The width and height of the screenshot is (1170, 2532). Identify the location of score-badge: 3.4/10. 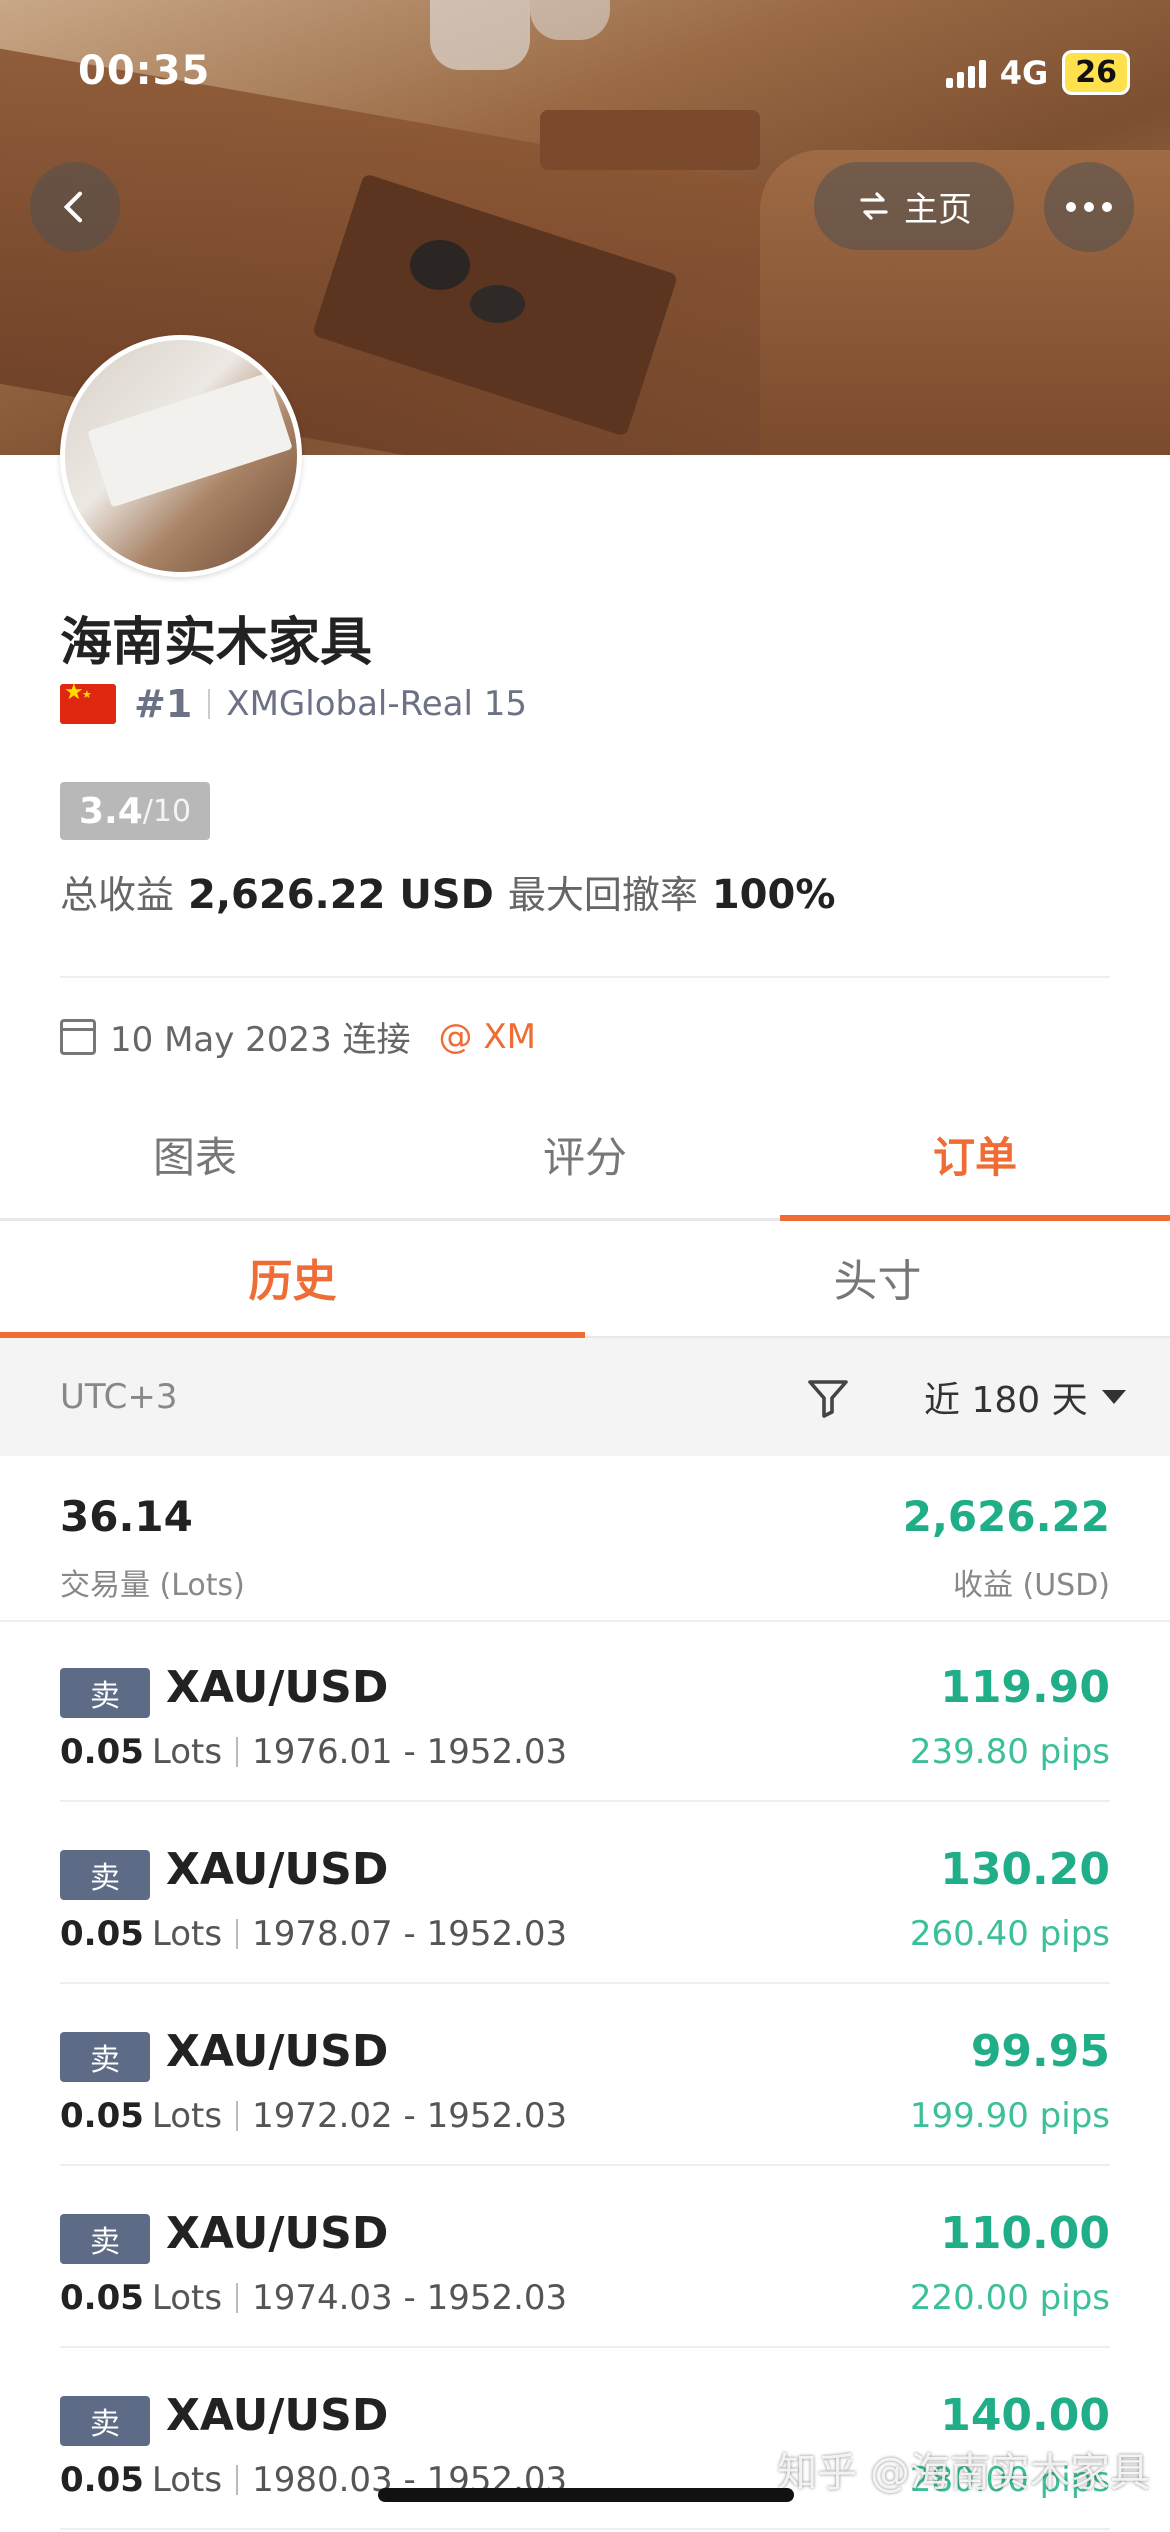
(135, 811).